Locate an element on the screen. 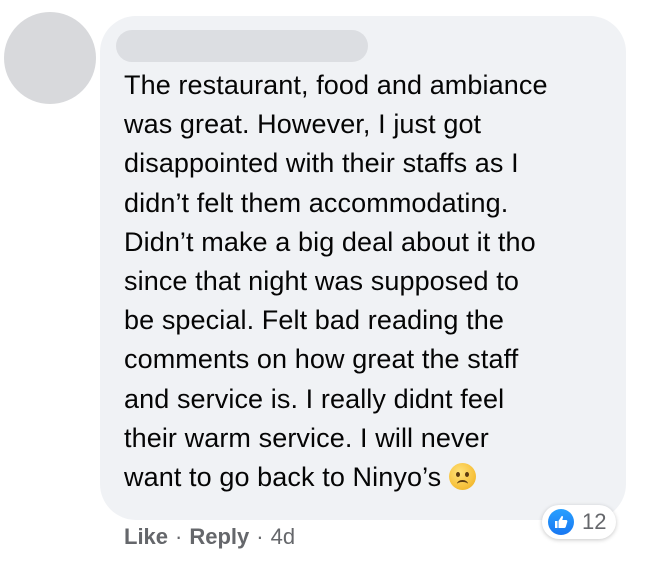 The image size is (648, 566). timestamp: 4d is located at coordinates (283, 537).